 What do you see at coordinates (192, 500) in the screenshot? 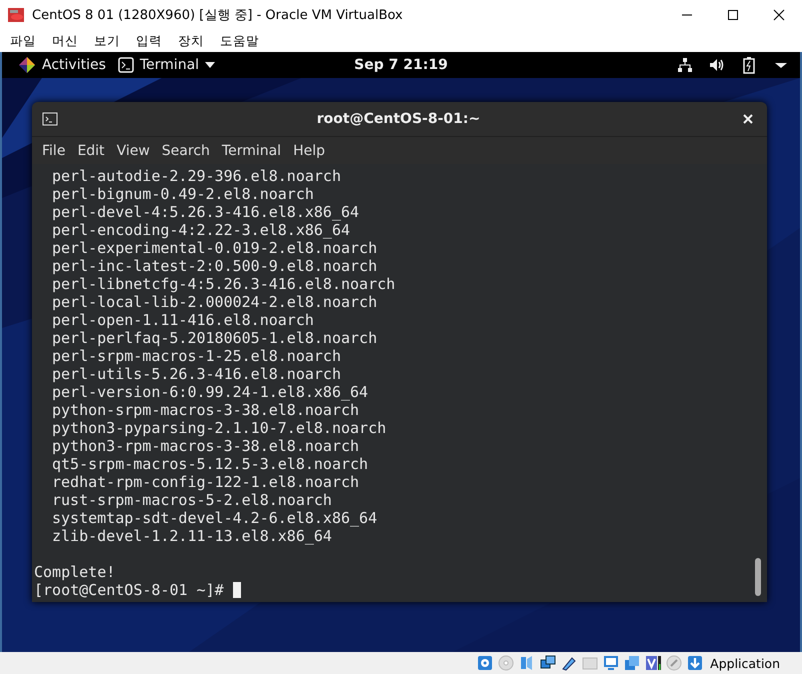
I see `terminal-line: rust-srpm-macros-5-2.el8.noarch` at bounding box center [192, 500].